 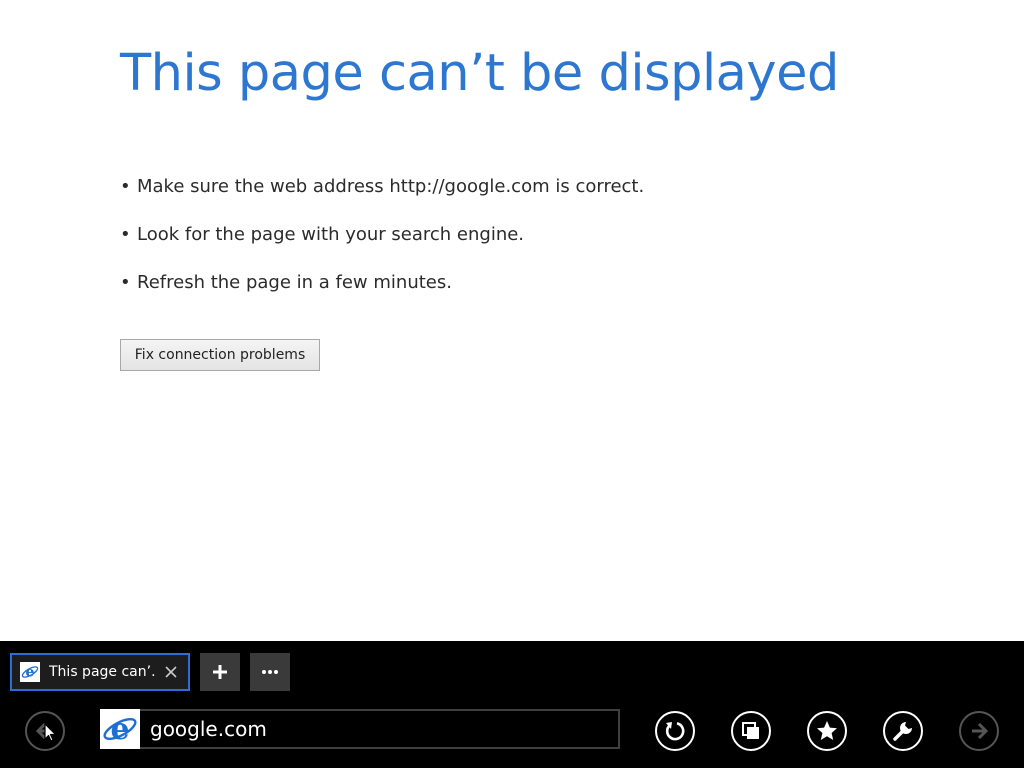 I want to click on page-title: This page can’t be displayed, so click(x=479, y=73).